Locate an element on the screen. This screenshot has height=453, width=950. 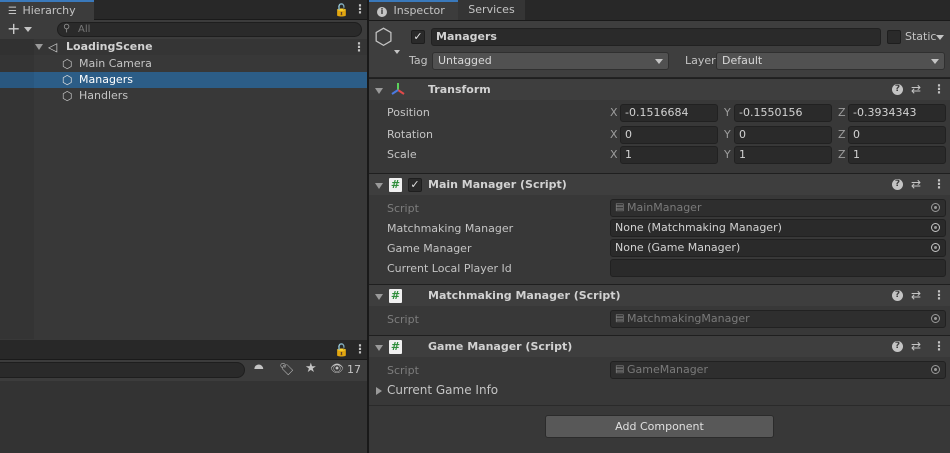
matchmaking-manager-field: None (Matchmaking Manager) is located at coordinates (778, 228).